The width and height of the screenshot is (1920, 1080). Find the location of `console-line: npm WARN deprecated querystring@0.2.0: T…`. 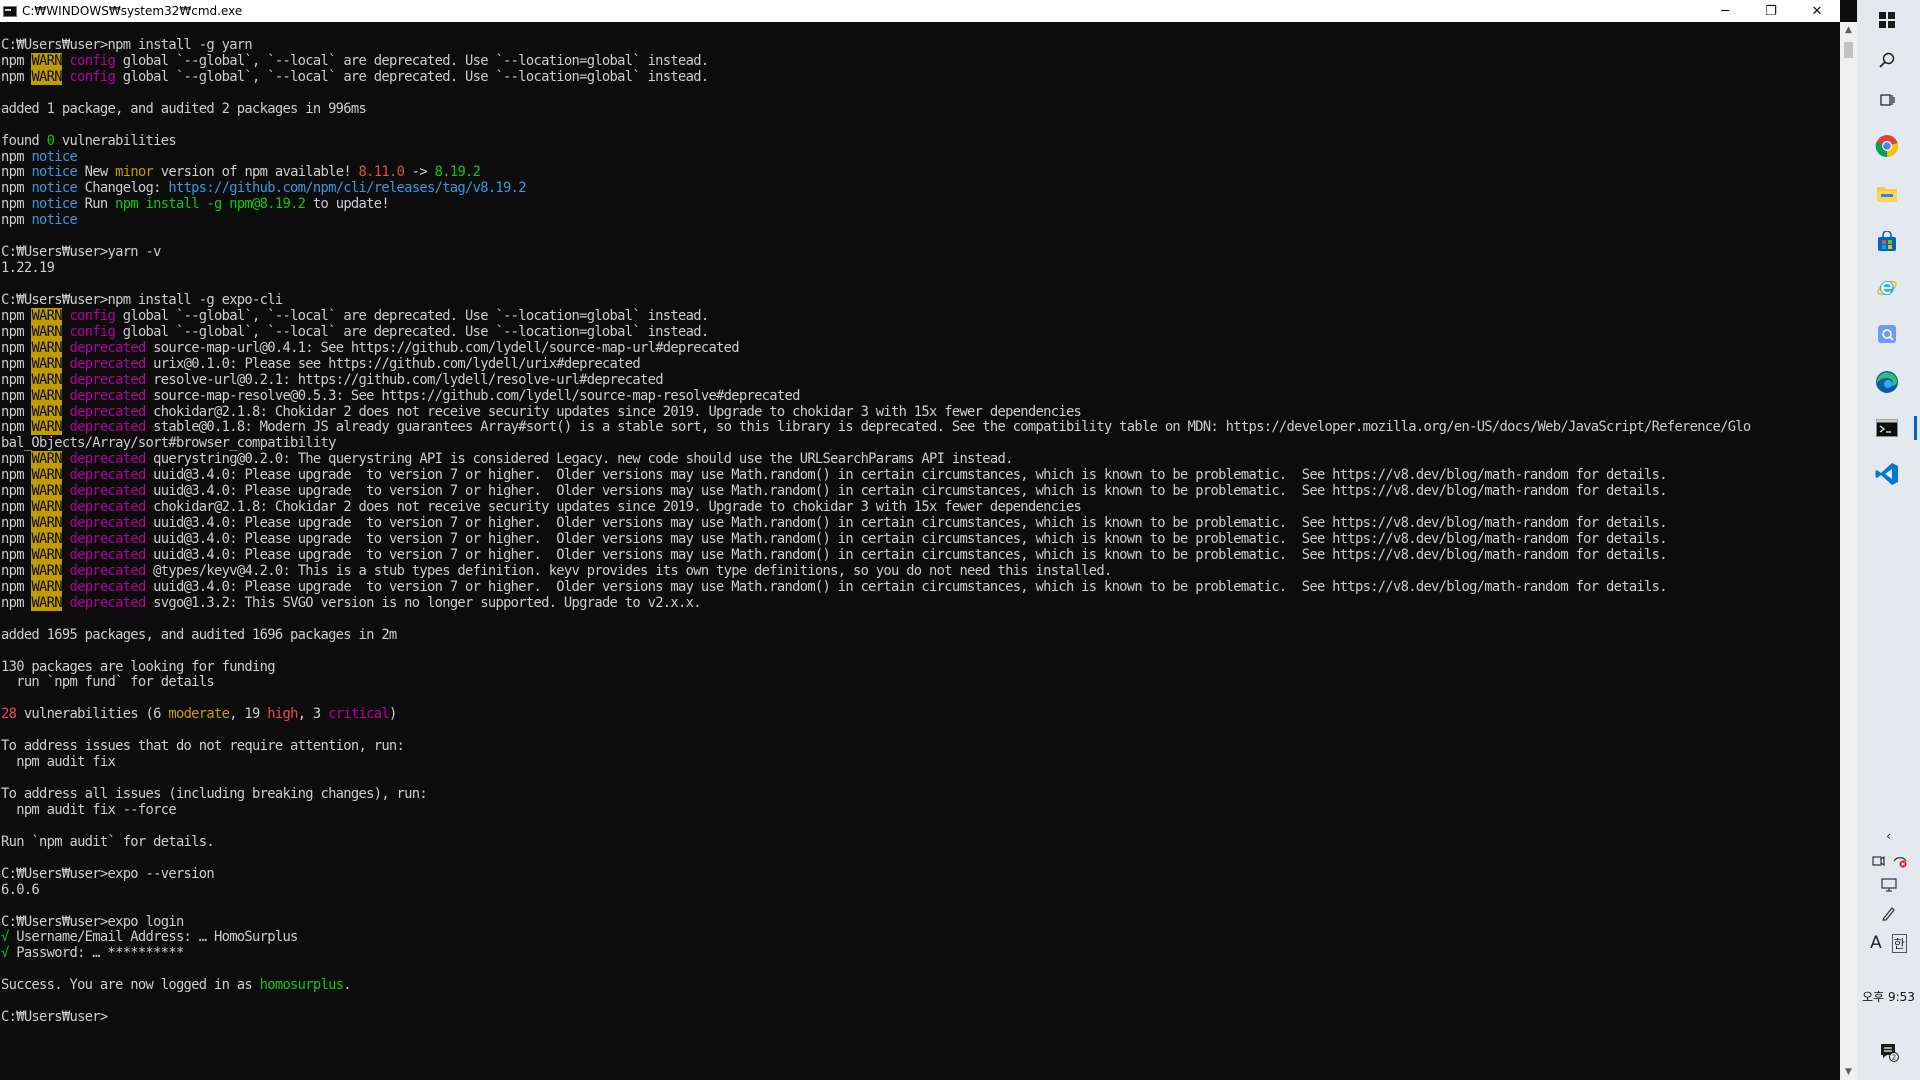

console-line: npm WARN deprecated querystring@0.2.0: T… is located at coordinates (920, 459).